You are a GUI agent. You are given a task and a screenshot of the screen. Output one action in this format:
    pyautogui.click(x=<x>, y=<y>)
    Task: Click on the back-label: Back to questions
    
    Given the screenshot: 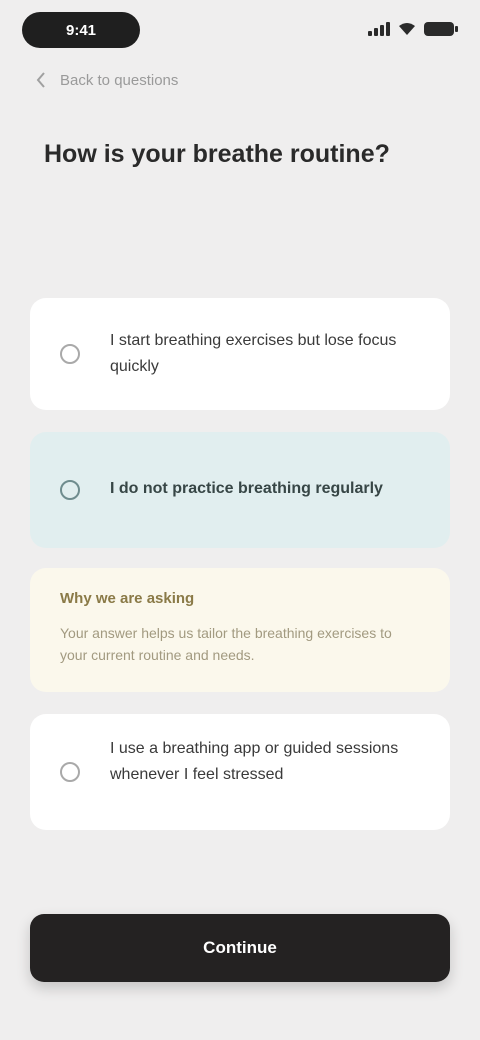 What is the action you would take?
    pyautogui.click(x=119, y=80)
    